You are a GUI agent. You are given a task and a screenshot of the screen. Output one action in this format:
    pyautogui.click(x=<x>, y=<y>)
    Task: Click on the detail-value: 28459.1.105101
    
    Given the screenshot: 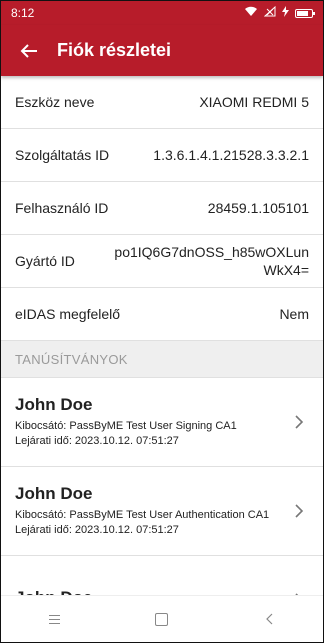 What is the action you would take?
    pyautogui.click(x=258, y=208)
    